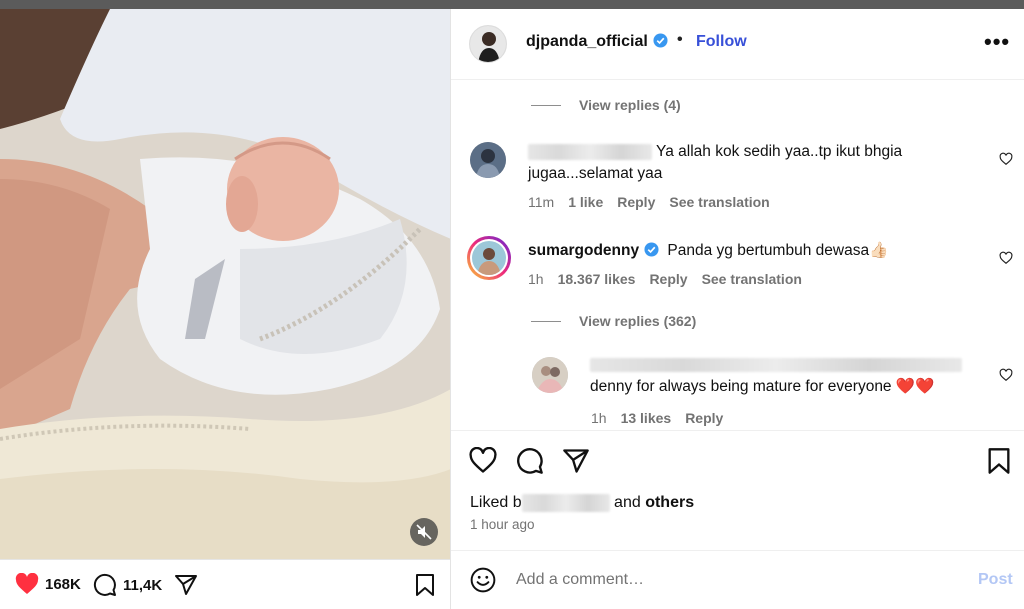  I want to click on comment-2-text: sumargodenny Panda yg bertumbuh dewasa👍🏻, so click(748, 251).